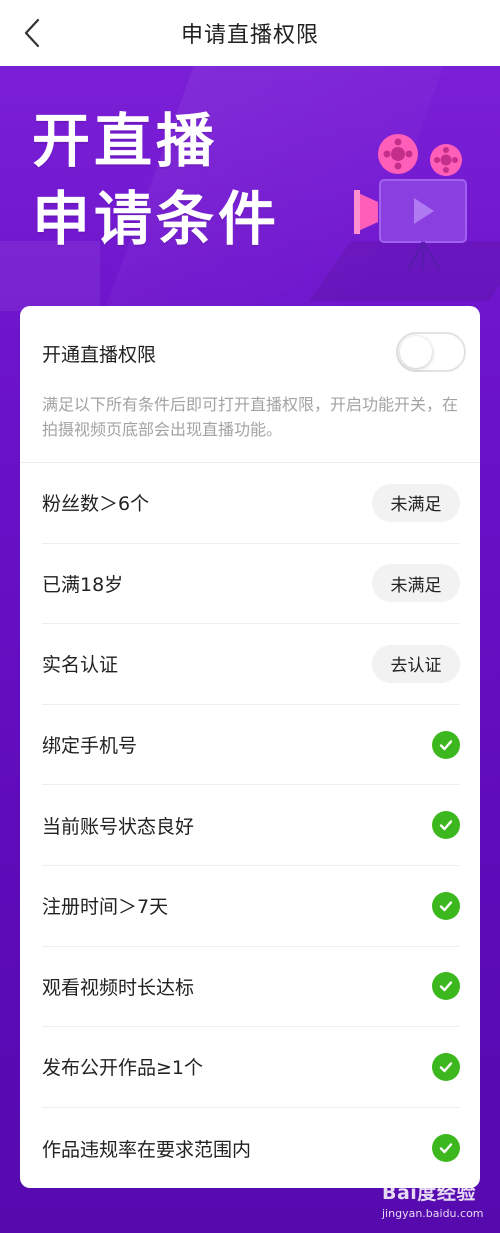 The height and width of the screenshot is (1233, 500). Describe the element at coordinates (416, 352) in the screenshot. I see `switch-knob` at that location.